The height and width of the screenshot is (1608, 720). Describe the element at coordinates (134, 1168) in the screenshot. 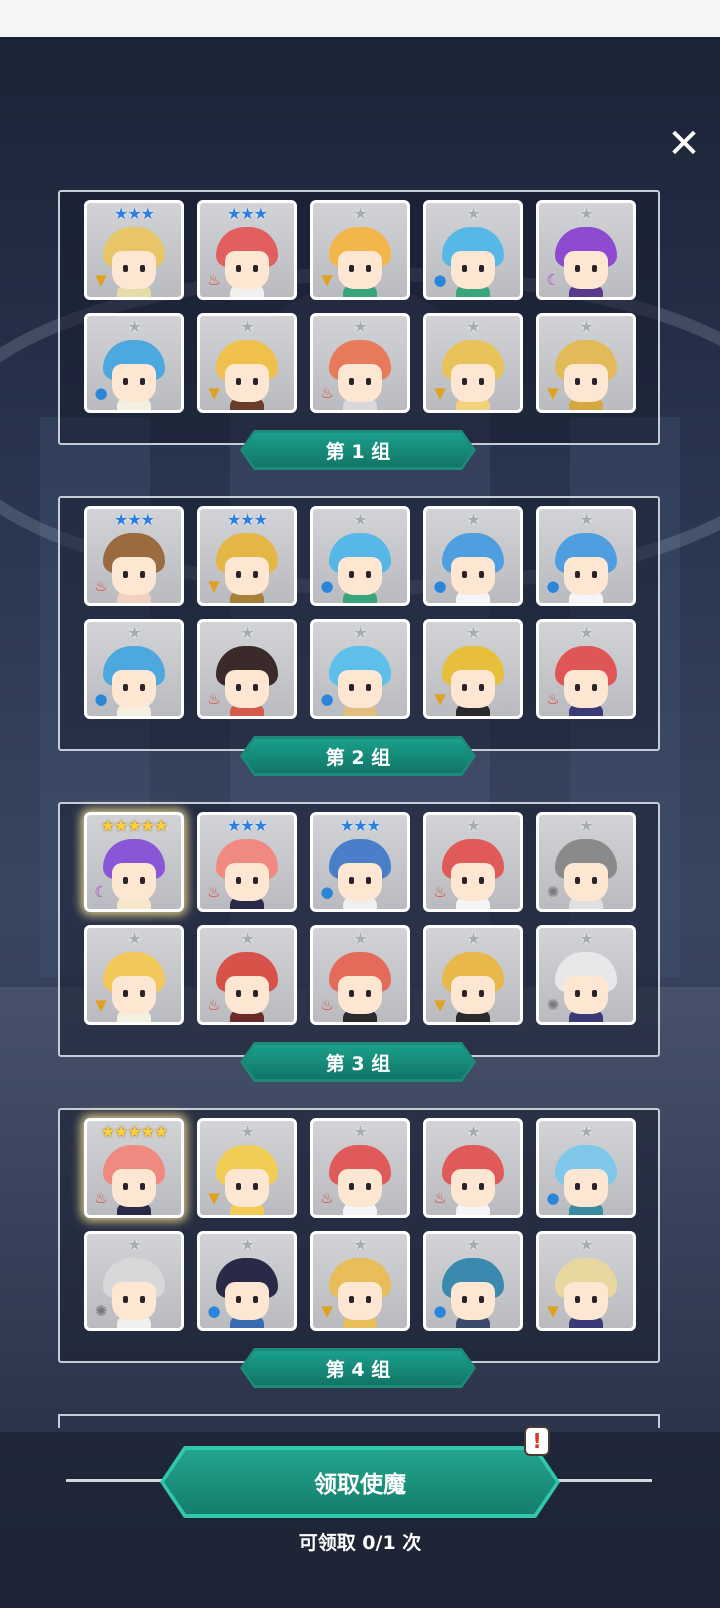

I see `familiar-card: ★★★★★ ♨` at that location.